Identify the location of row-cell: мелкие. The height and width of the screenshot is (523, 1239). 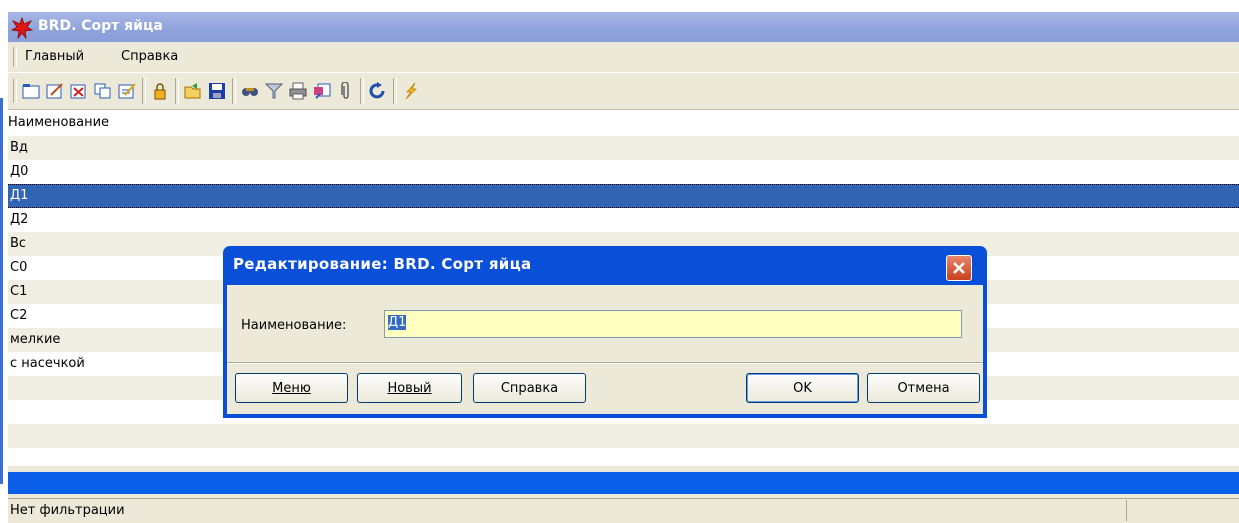
(35, 339).